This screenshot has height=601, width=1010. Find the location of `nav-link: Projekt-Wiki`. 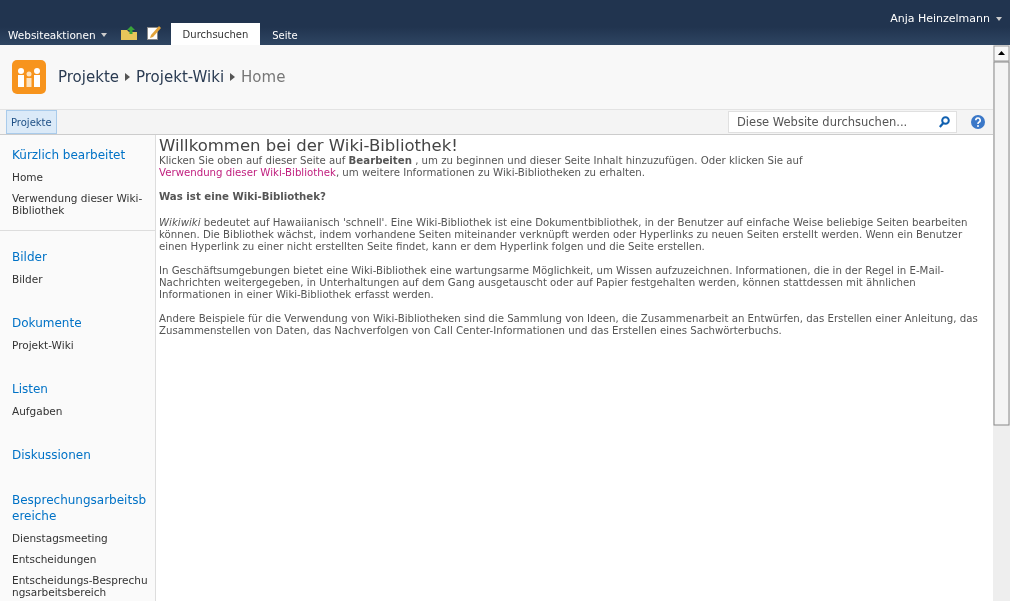

nav-link: Projekt-Wiki is located at coordinates (82, 346).